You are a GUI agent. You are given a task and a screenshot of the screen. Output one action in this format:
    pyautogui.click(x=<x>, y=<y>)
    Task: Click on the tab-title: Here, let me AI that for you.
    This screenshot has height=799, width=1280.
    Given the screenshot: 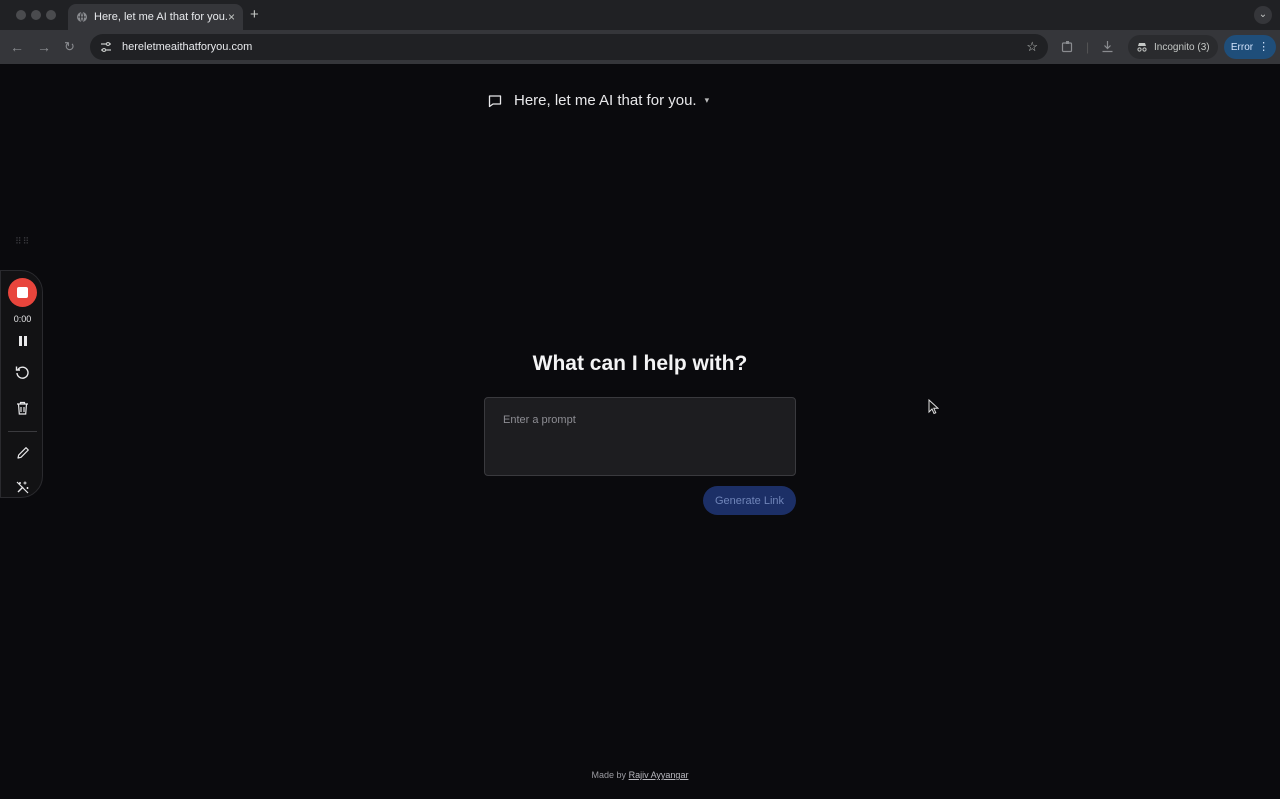 What is the action you would take?
    pyautogui.click(x=161, y=17)
    